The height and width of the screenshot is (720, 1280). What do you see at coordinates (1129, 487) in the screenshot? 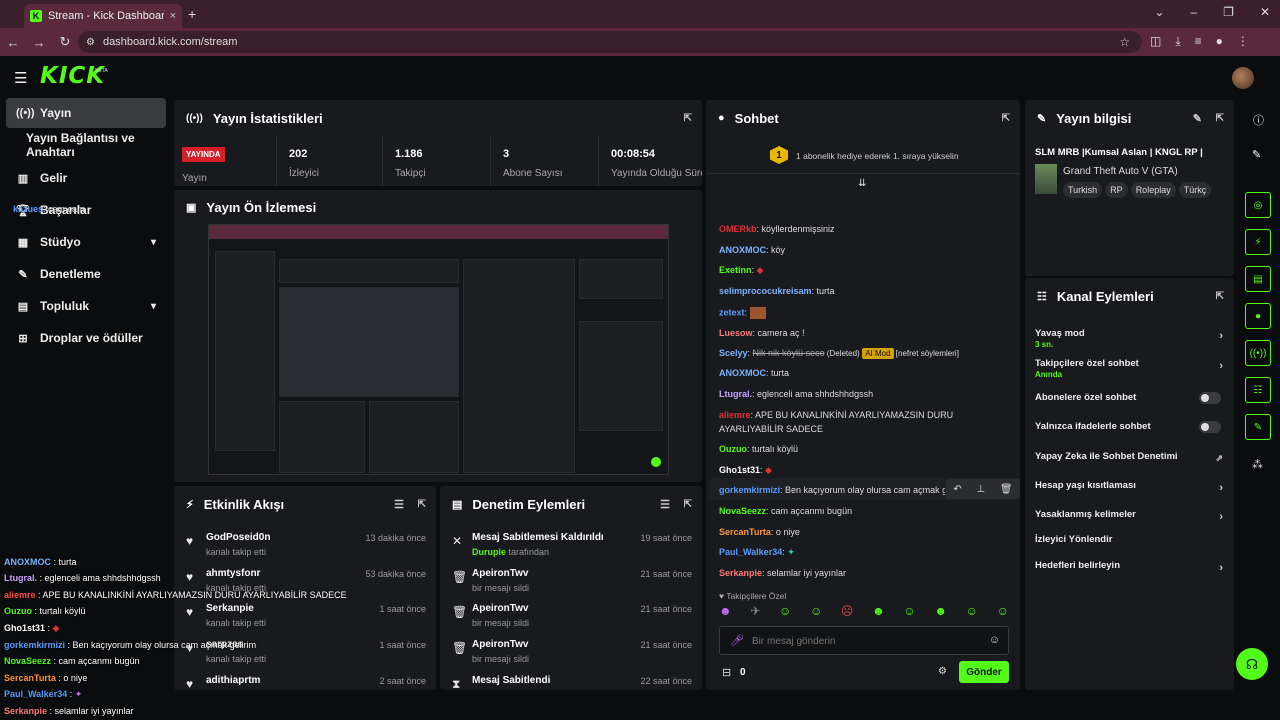
I see `action-account-age: Hesap yaşı kısıtlaması ›` at bounding box center [1129, 487].